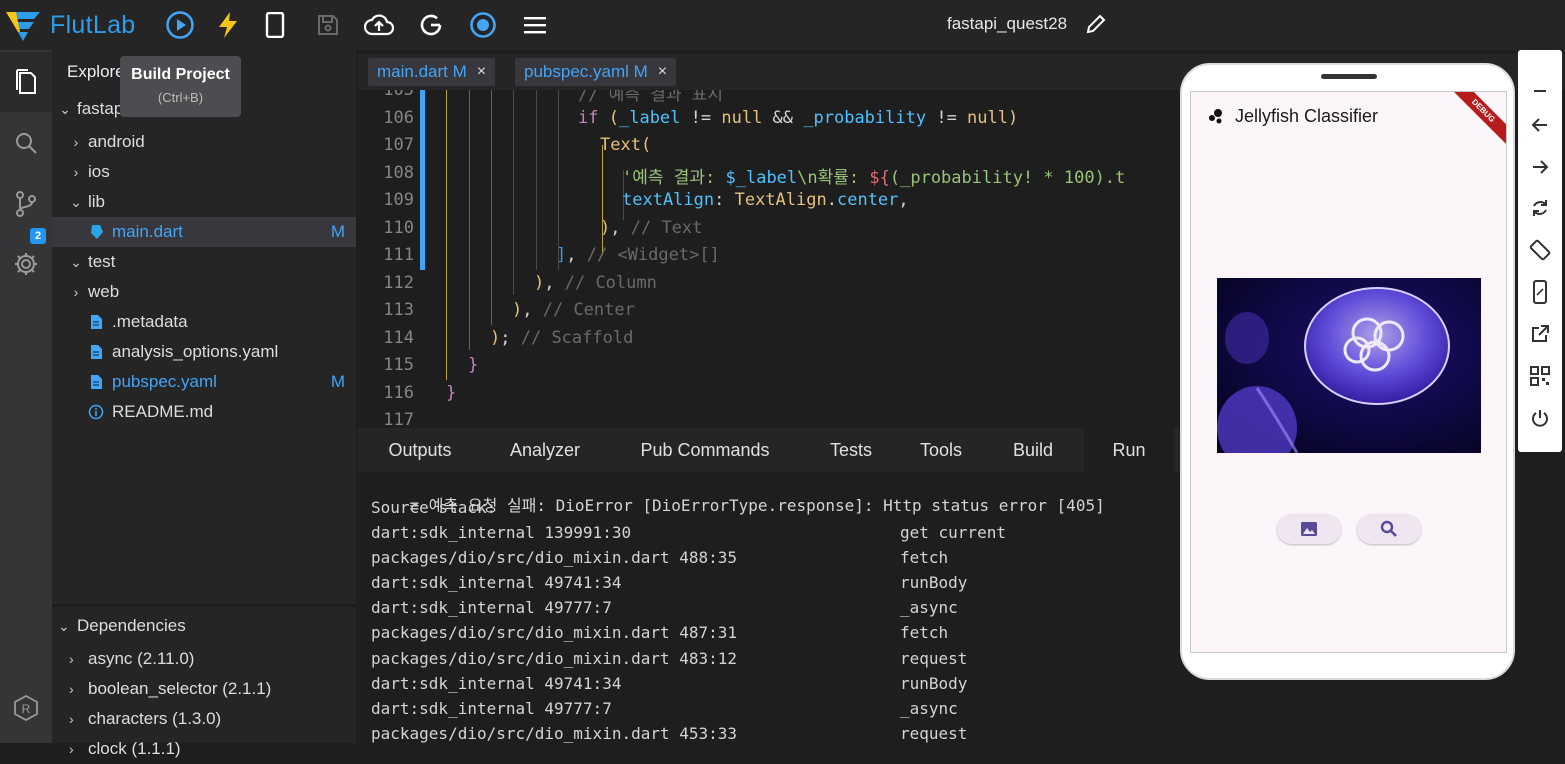 This screenshot has height=764, width=1565. Describe the element at coordinates (204, 292) in the screenshot. I see `tree-item: › web` at that location.